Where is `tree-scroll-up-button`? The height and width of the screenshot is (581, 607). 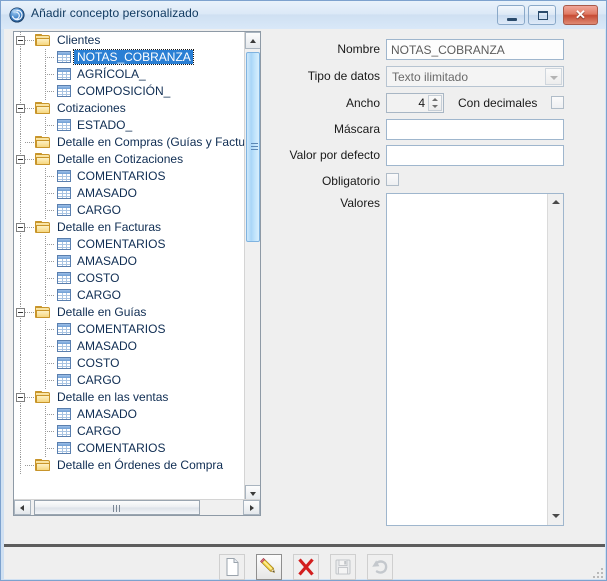
tree-scroll-up-button is located at coordinates (252, 40).